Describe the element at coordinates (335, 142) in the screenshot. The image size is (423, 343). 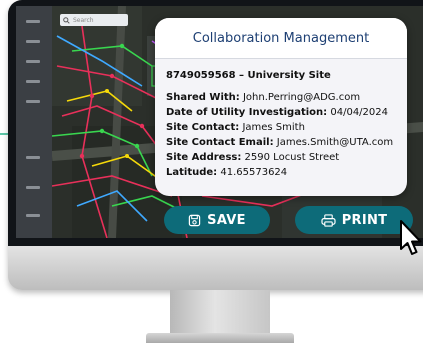
I see `field-value: James.Smith@UTA.com` at that location.